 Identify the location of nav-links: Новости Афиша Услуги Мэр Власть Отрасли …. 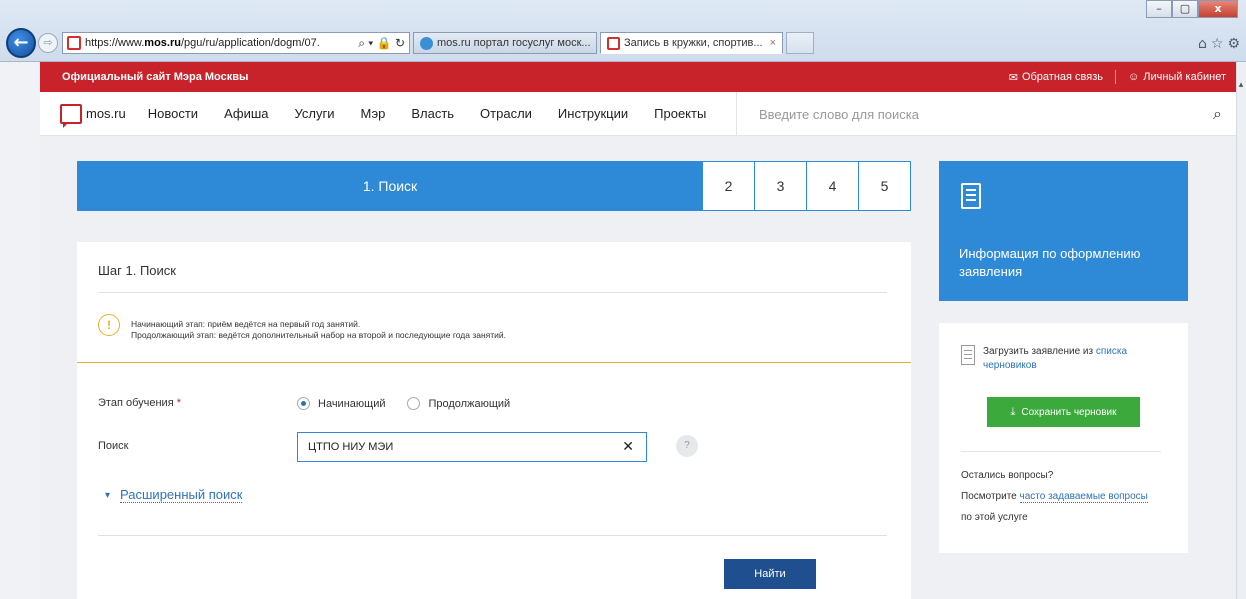
(440, 113).